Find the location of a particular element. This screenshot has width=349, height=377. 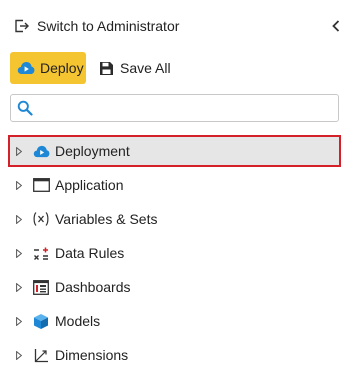

tree-item-label: Dimensions is located at coordinates (92, 355).